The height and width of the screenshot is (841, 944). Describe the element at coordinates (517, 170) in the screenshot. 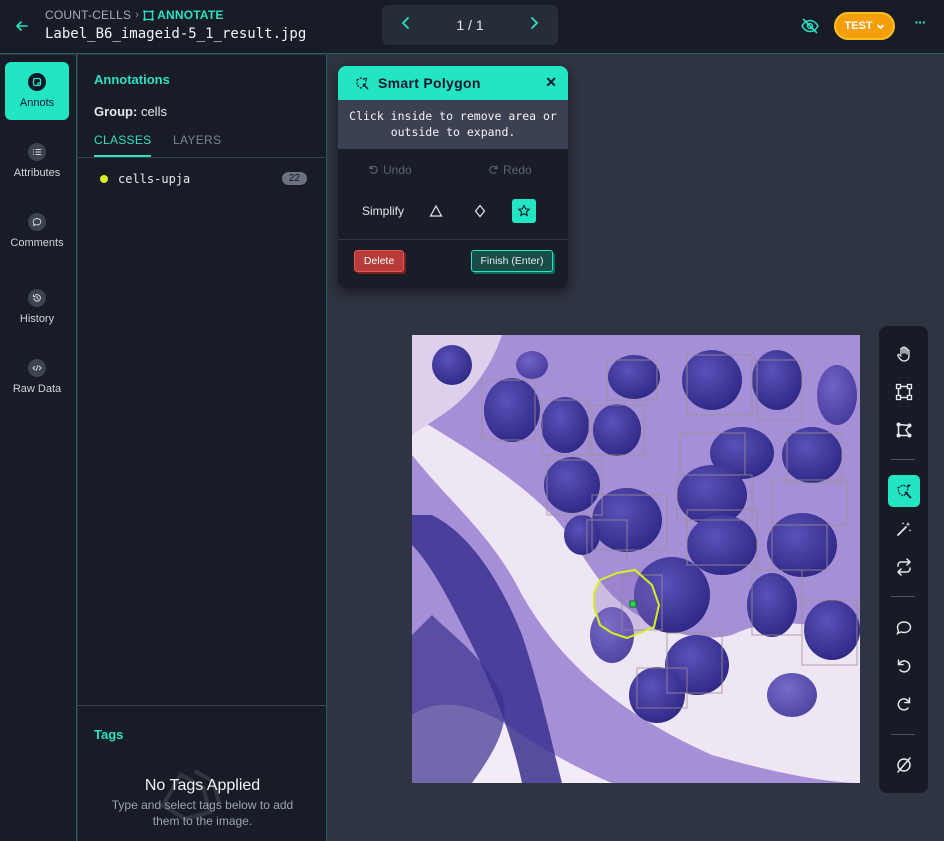

I see `redo-label: Redo` at that location.